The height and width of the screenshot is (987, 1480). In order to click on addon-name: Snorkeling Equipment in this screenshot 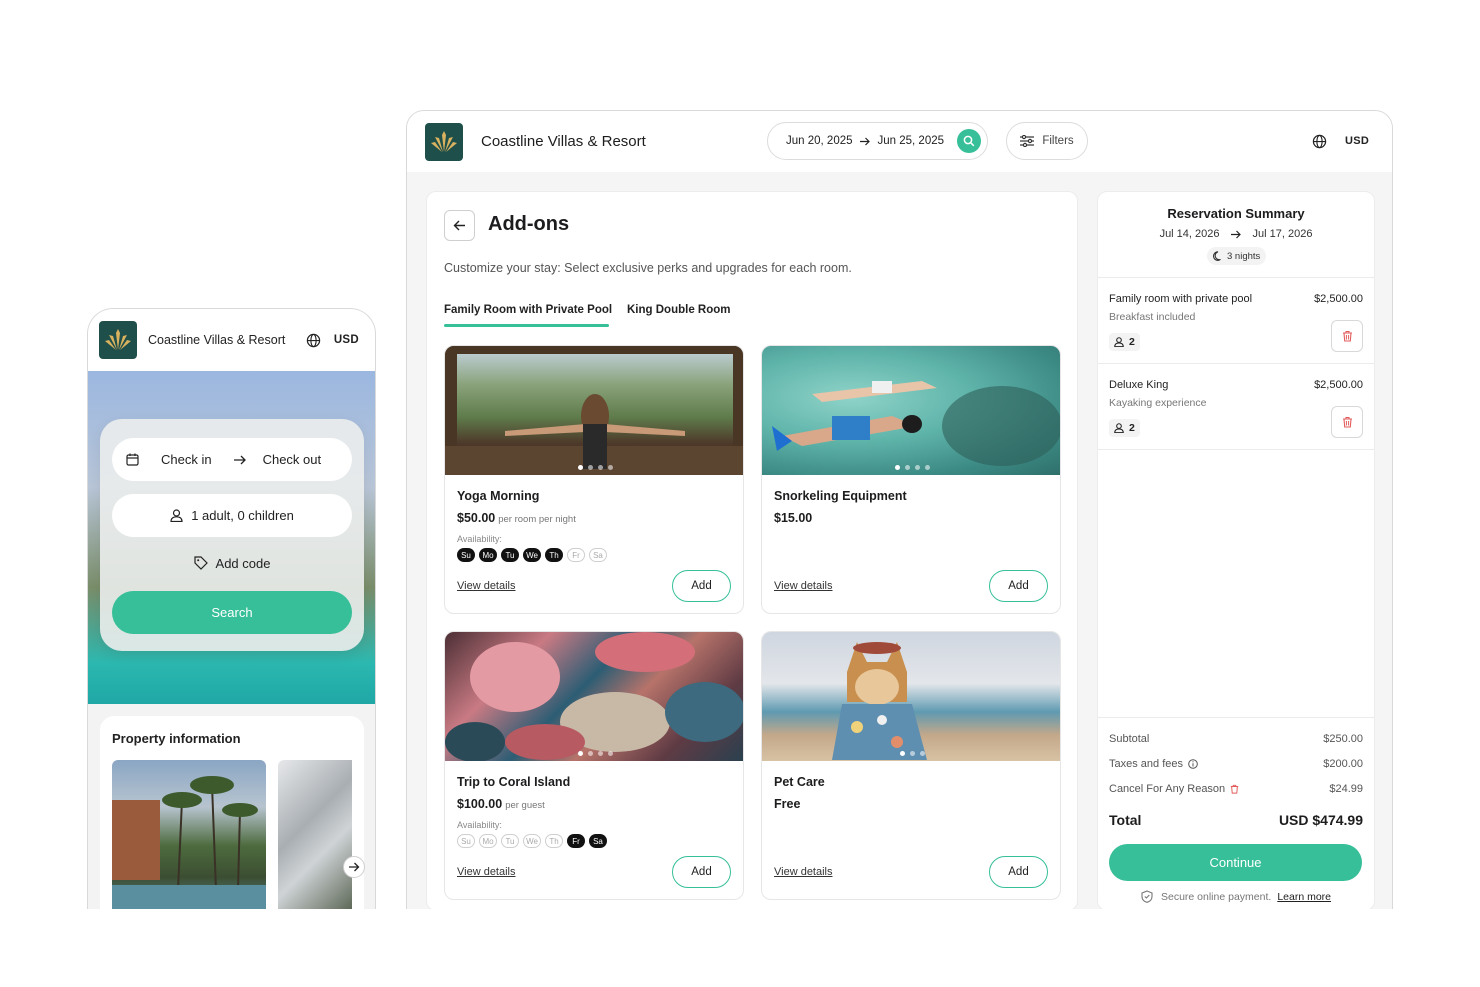, I will do `click(840, 496)`.